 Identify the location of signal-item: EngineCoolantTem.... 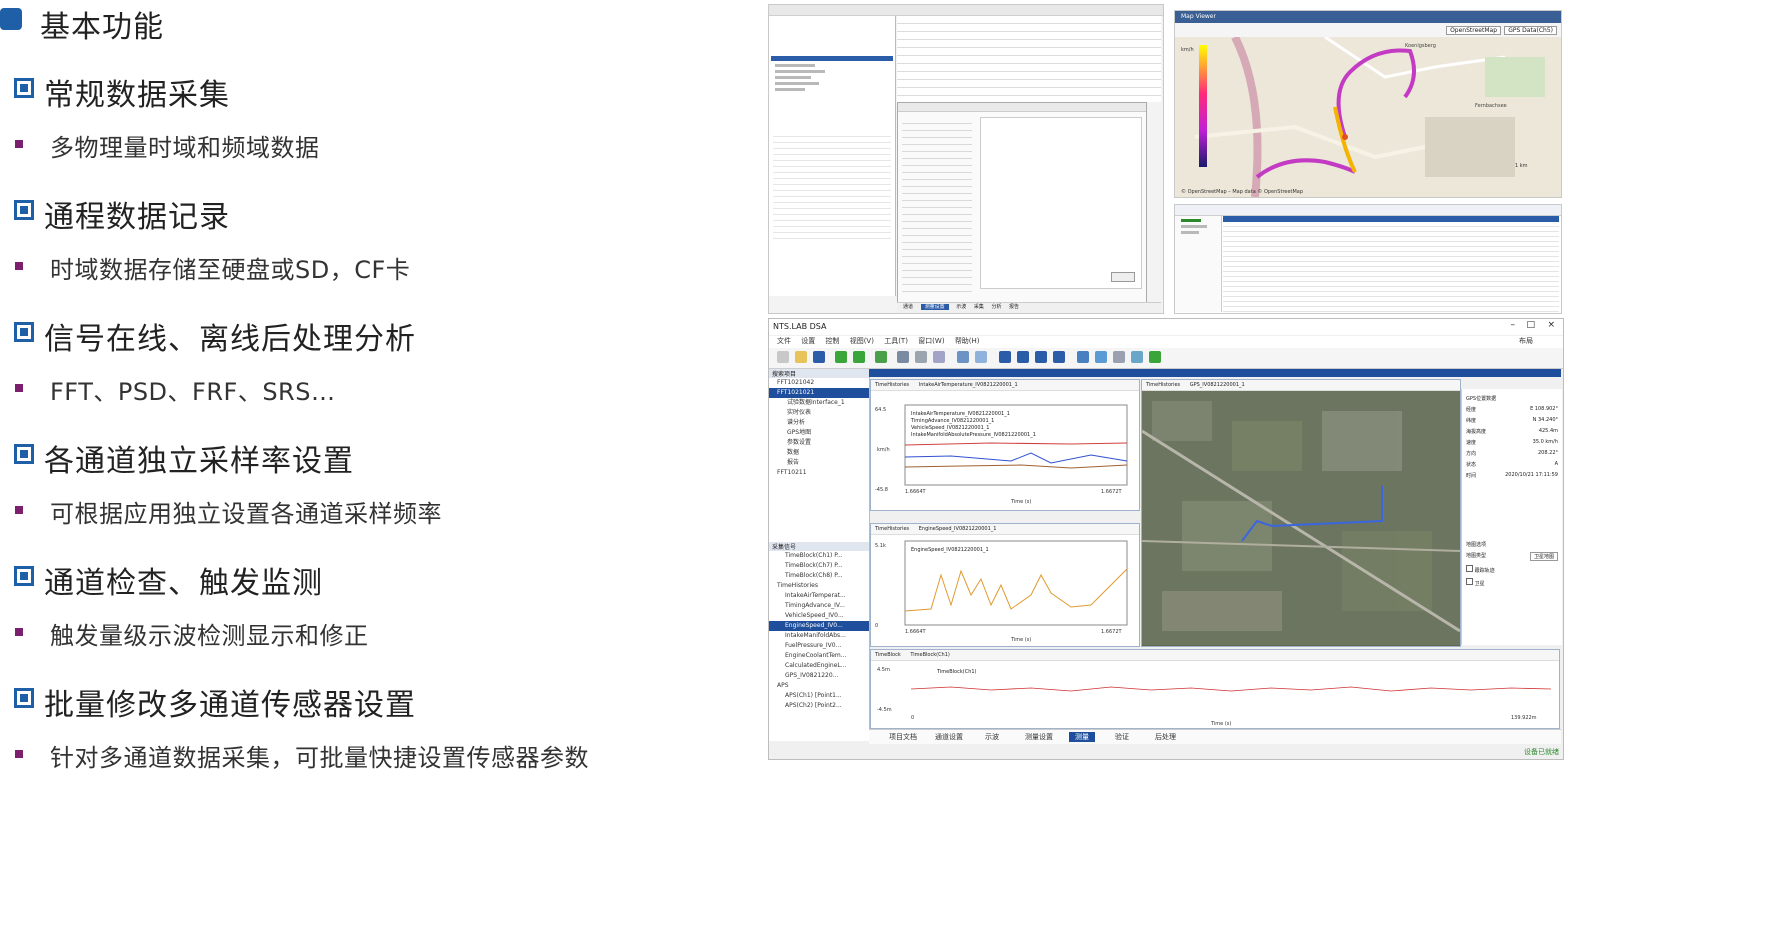
(819, 656).